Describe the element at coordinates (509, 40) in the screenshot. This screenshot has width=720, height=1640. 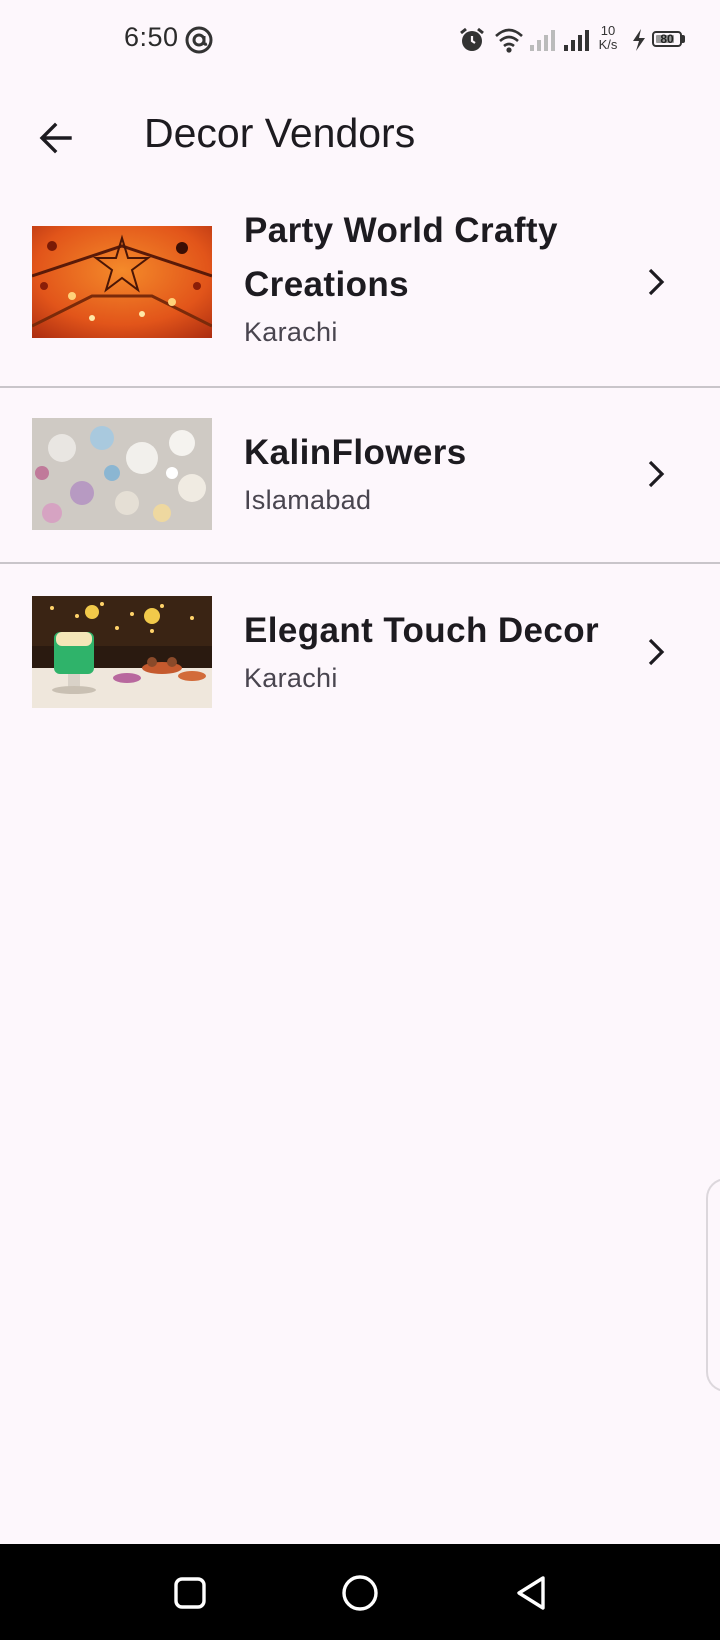
I see `wifi-icon` at that location.